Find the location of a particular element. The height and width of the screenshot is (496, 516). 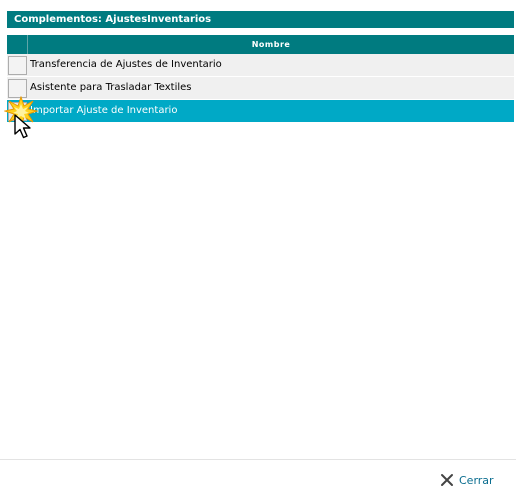

grid-header: Nombre is located at coordinates (260, 44).